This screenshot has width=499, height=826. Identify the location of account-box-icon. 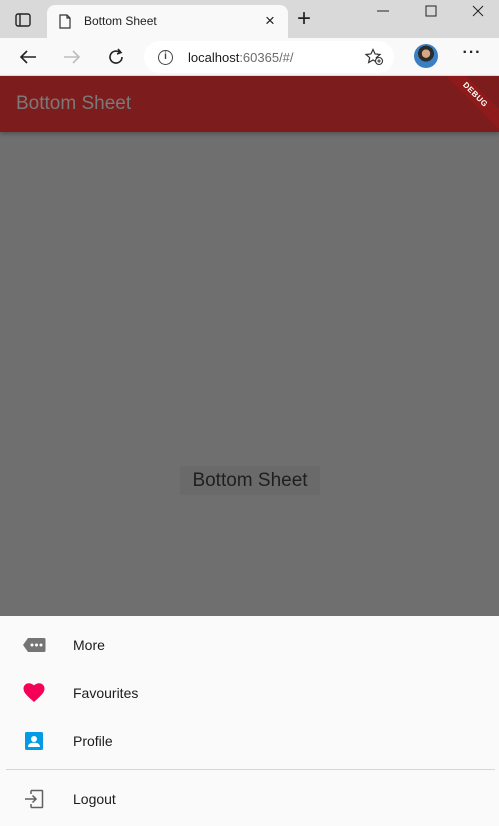
(34, 741).